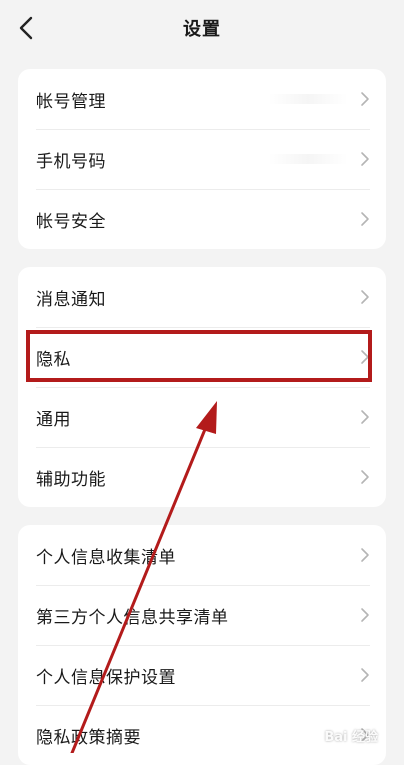  What do you see at coordinates (71, 479) in the screenshot?
I see `settings-item-label: 辅助功能` at bounding box center [71, 479].